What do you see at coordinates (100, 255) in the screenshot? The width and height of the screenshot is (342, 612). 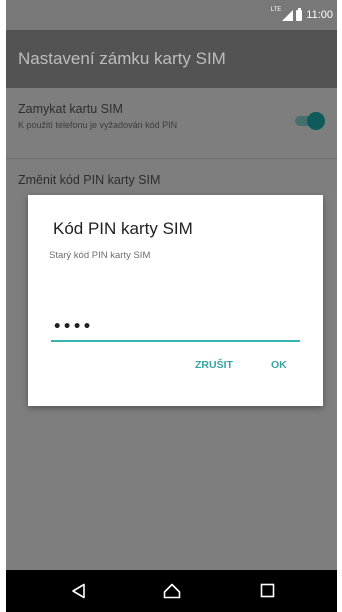 I see `old-pin-label: Starý kód PIN karty SIM` at bounding box center [100, 255].